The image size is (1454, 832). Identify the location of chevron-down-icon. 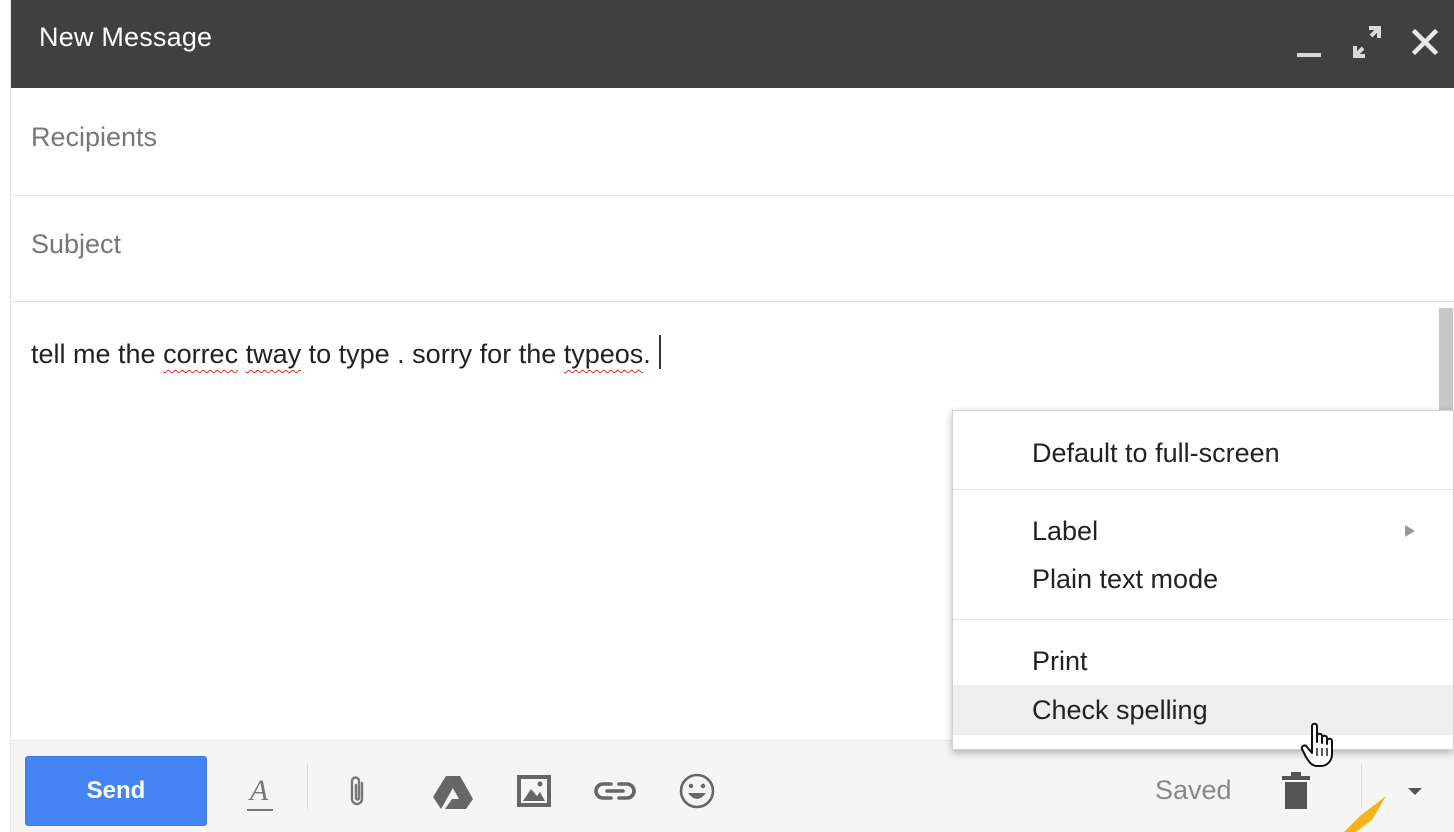
(1415, 791).